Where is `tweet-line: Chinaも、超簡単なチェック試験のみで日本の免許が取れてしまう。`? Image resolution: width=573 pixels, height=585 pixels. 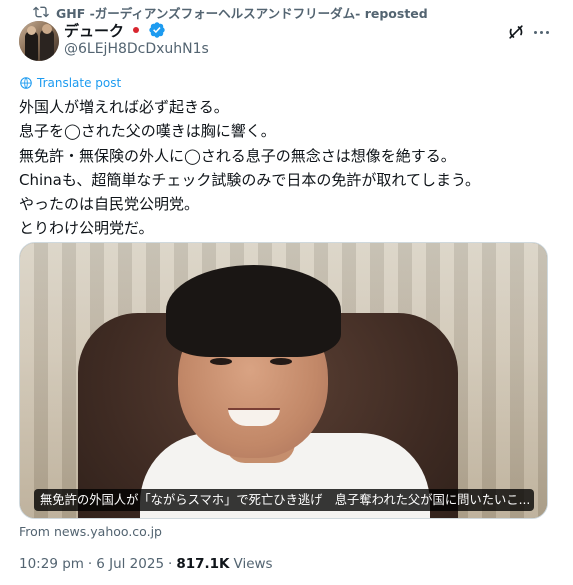
tweet-line: Chinaも、超簡単なチェック試験のみで日本の免許が取れてしまう。 is located at coordinates (250, 179).